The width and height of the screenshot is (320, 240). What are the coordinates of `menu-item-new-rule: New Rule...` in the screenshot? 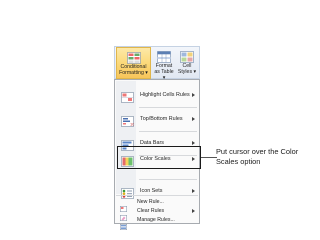 It's located at (157, 204).